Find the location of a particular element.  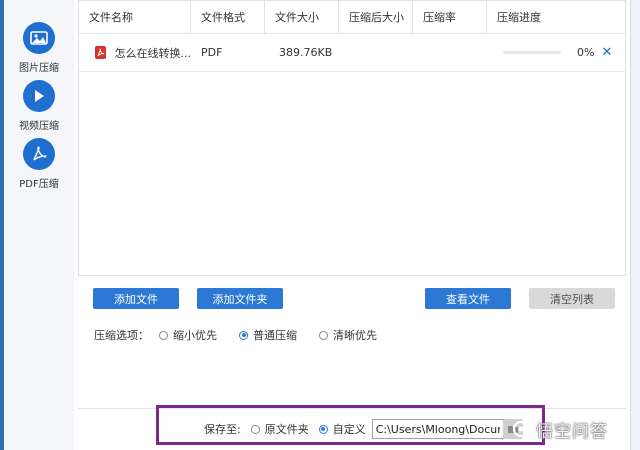

image-icon is located at coordinates (39, 38).